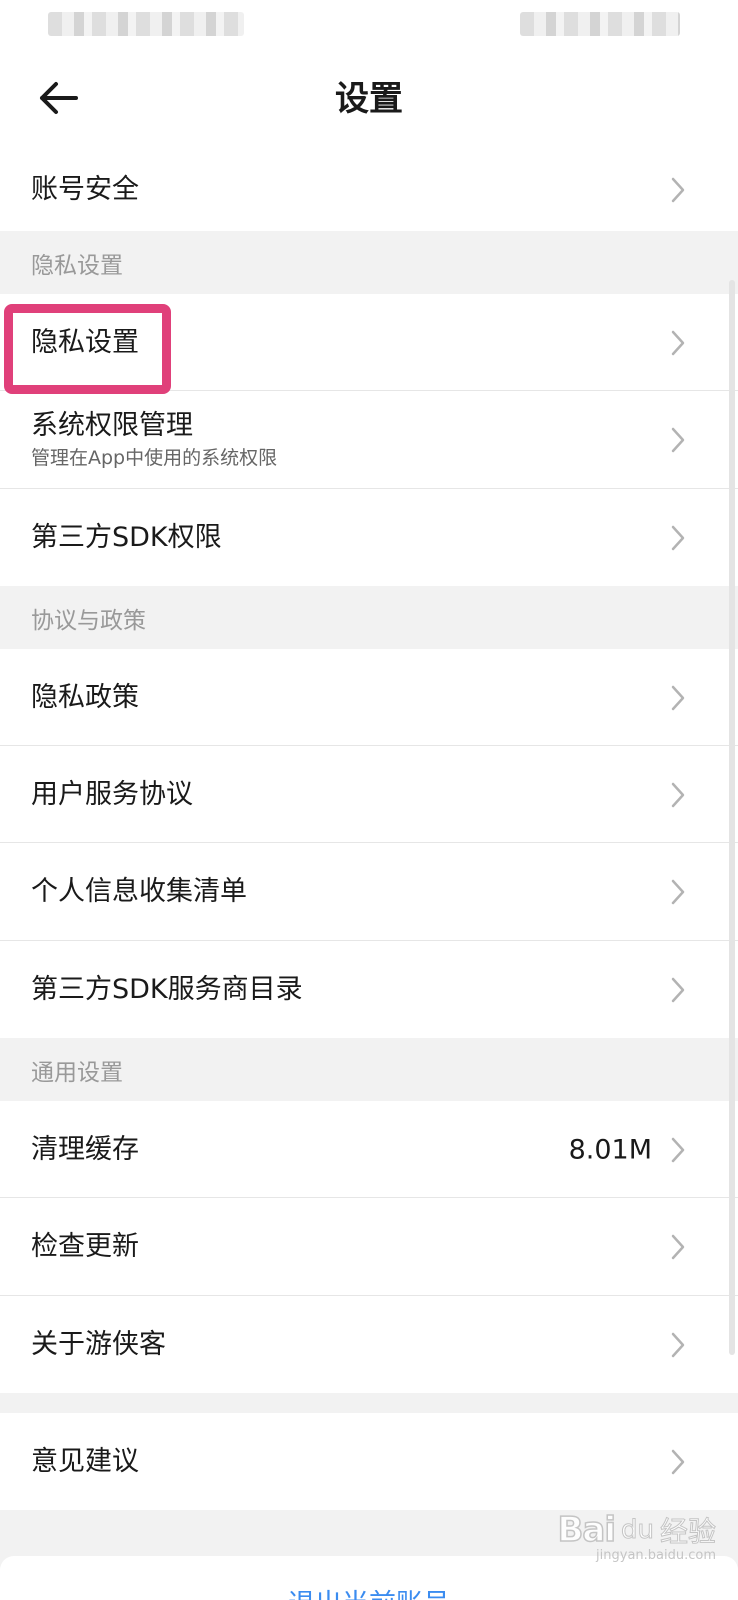  What do you see at coordinates (77, 1072) in the screenshot?
I see `section-title: 通用设置` at bounding box center [77, 1072].